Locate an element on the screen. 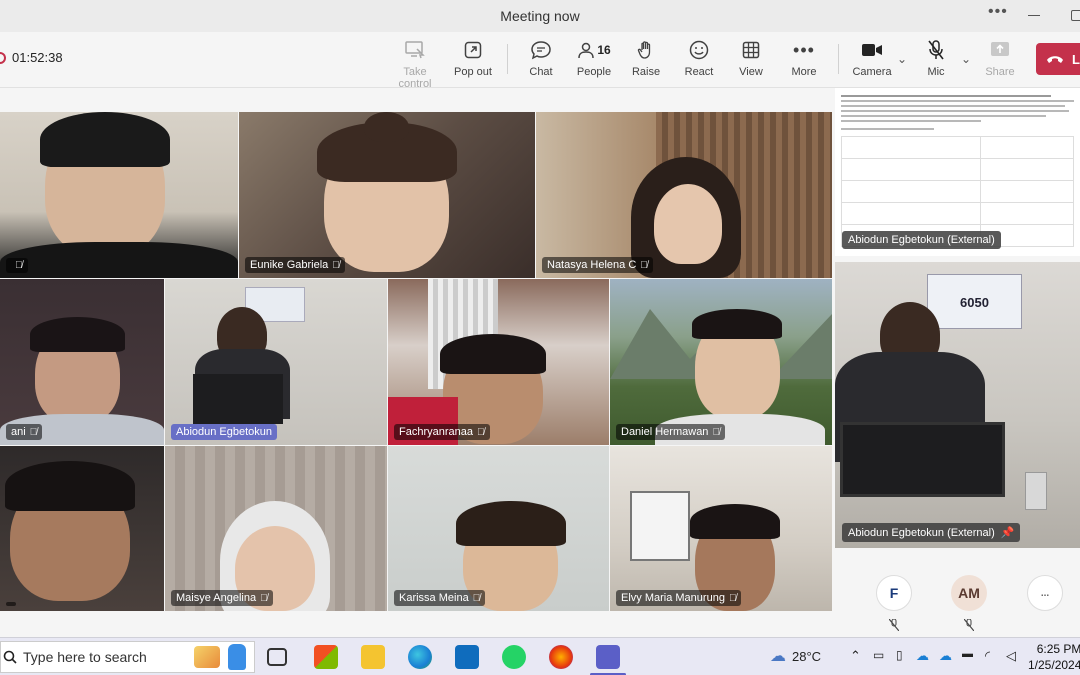 The width and height of the screenshot is (1080, 675). share-button: Share is located at coordinates (1000, 61).